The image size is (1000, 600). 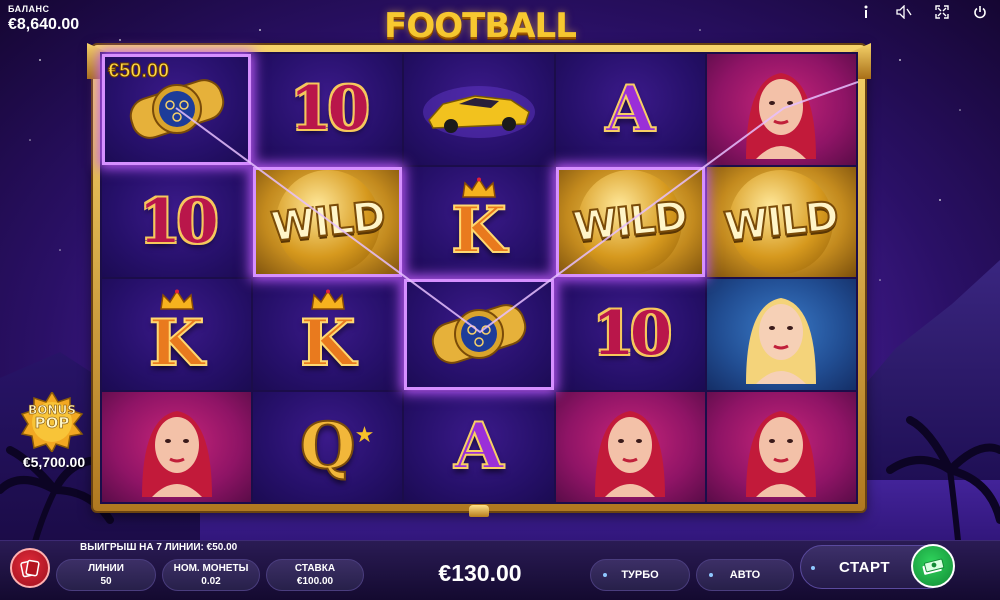 I want to click on power-icon, so click(x=980, y=12).